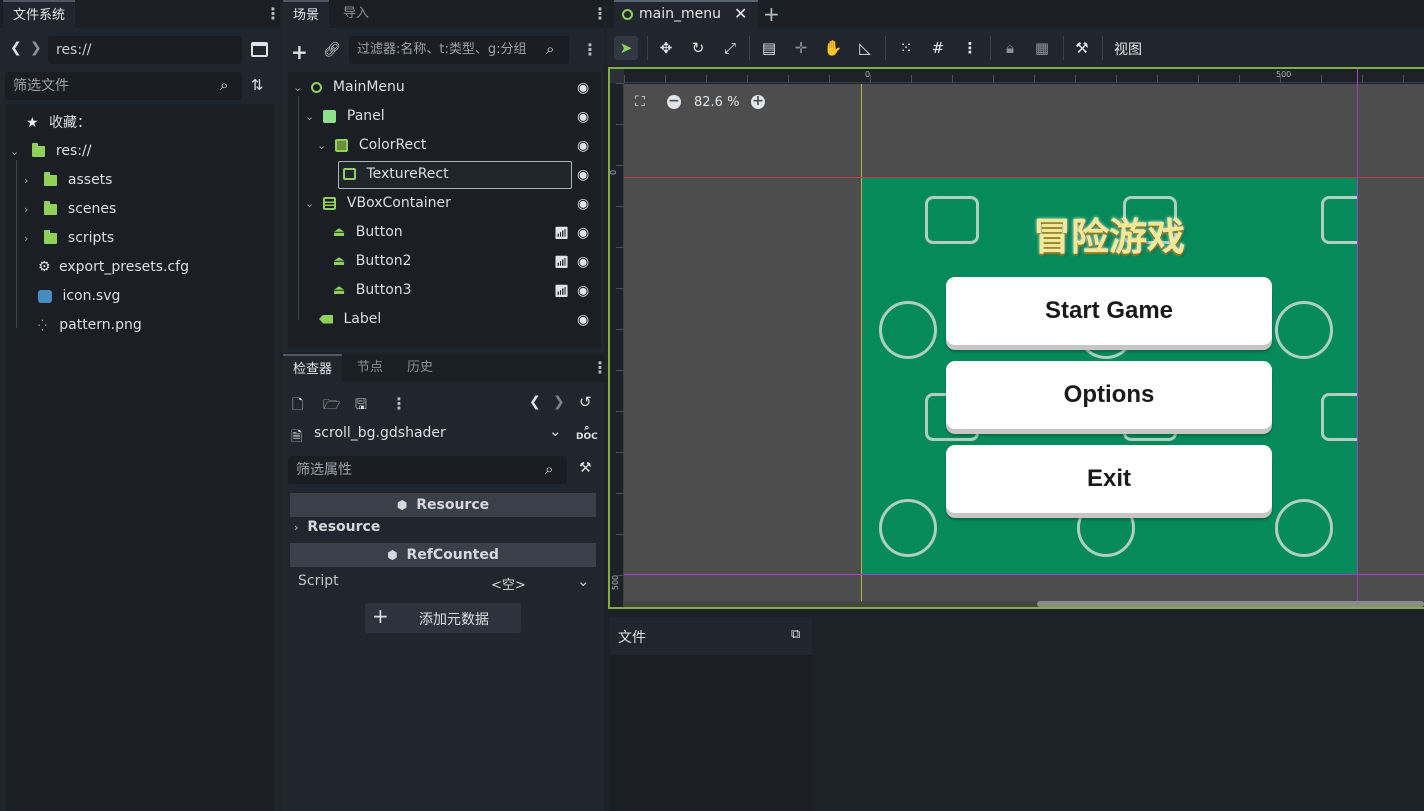  I want to click on tab-filesystem: 文件系统, so click(39, 14).